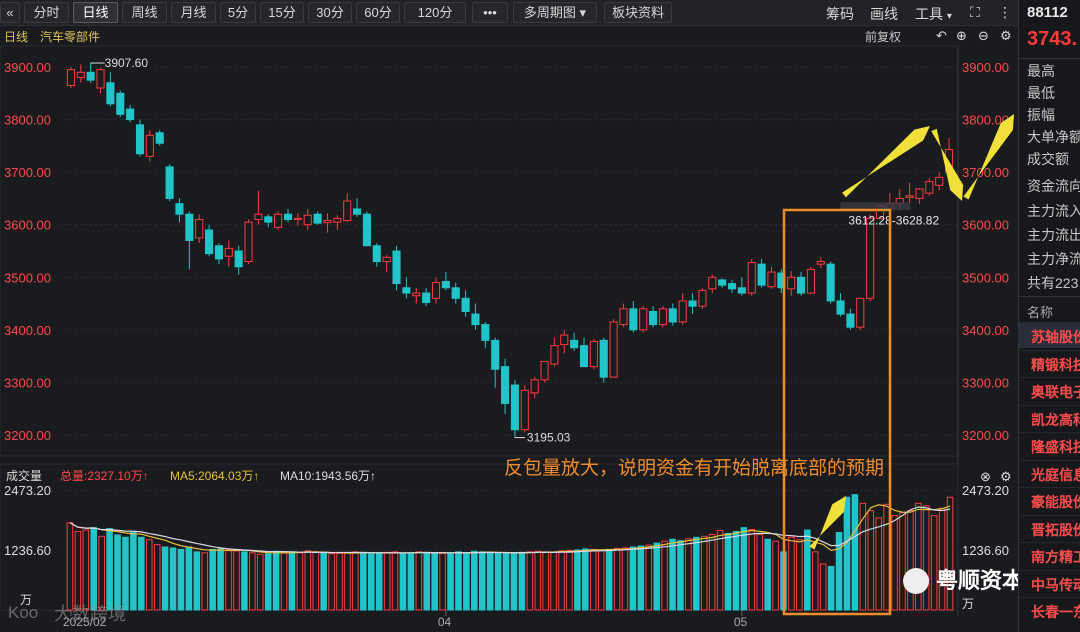 This screenshot has width=1080, height=632. I want to click on more-vertical-icon: ⋮, so click(1005, 12).